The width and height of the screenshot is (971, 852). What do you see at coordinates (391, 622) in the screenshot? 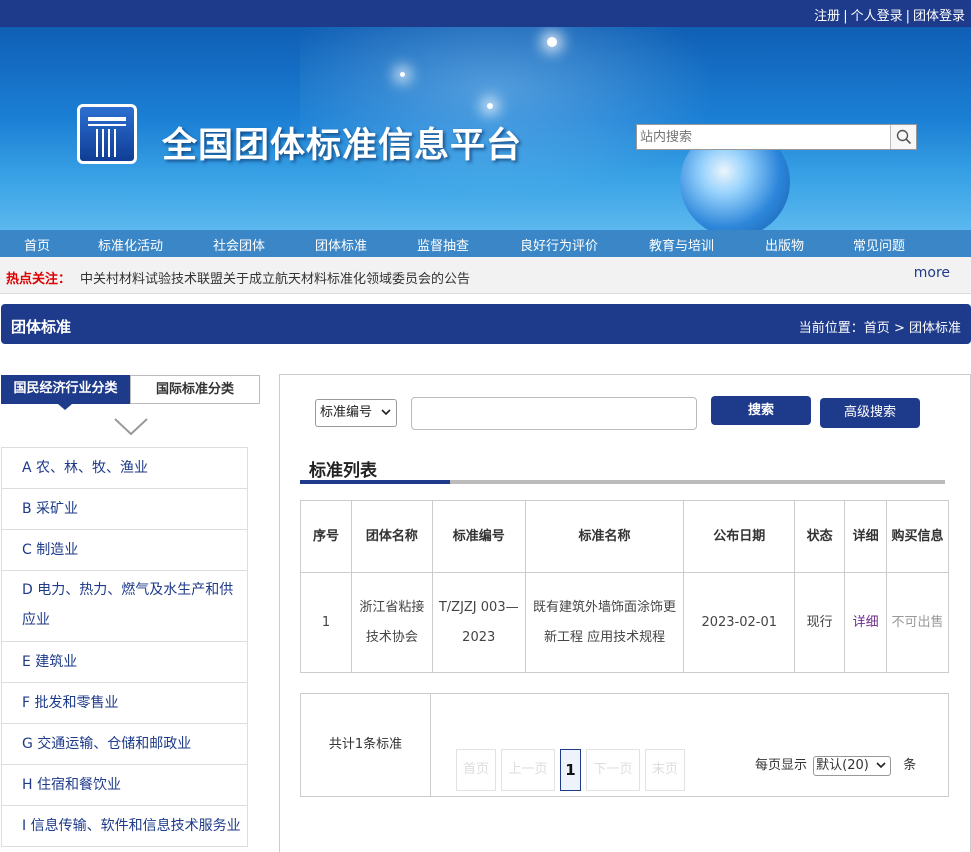
I see `cell-org: 浙江省粘接技术协会` at bounding box center [391, 622].